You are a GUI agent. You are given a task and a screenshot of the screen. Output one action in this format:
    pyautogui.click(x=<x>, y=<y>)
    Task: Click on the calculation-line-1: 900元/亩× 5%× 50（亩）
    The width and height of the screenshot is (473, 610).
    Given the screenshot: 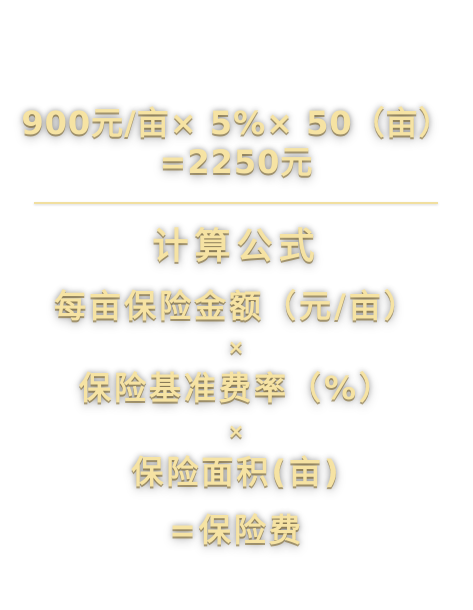 What is the action you would take?
    pyautogui.click(x=236, y=123)
    